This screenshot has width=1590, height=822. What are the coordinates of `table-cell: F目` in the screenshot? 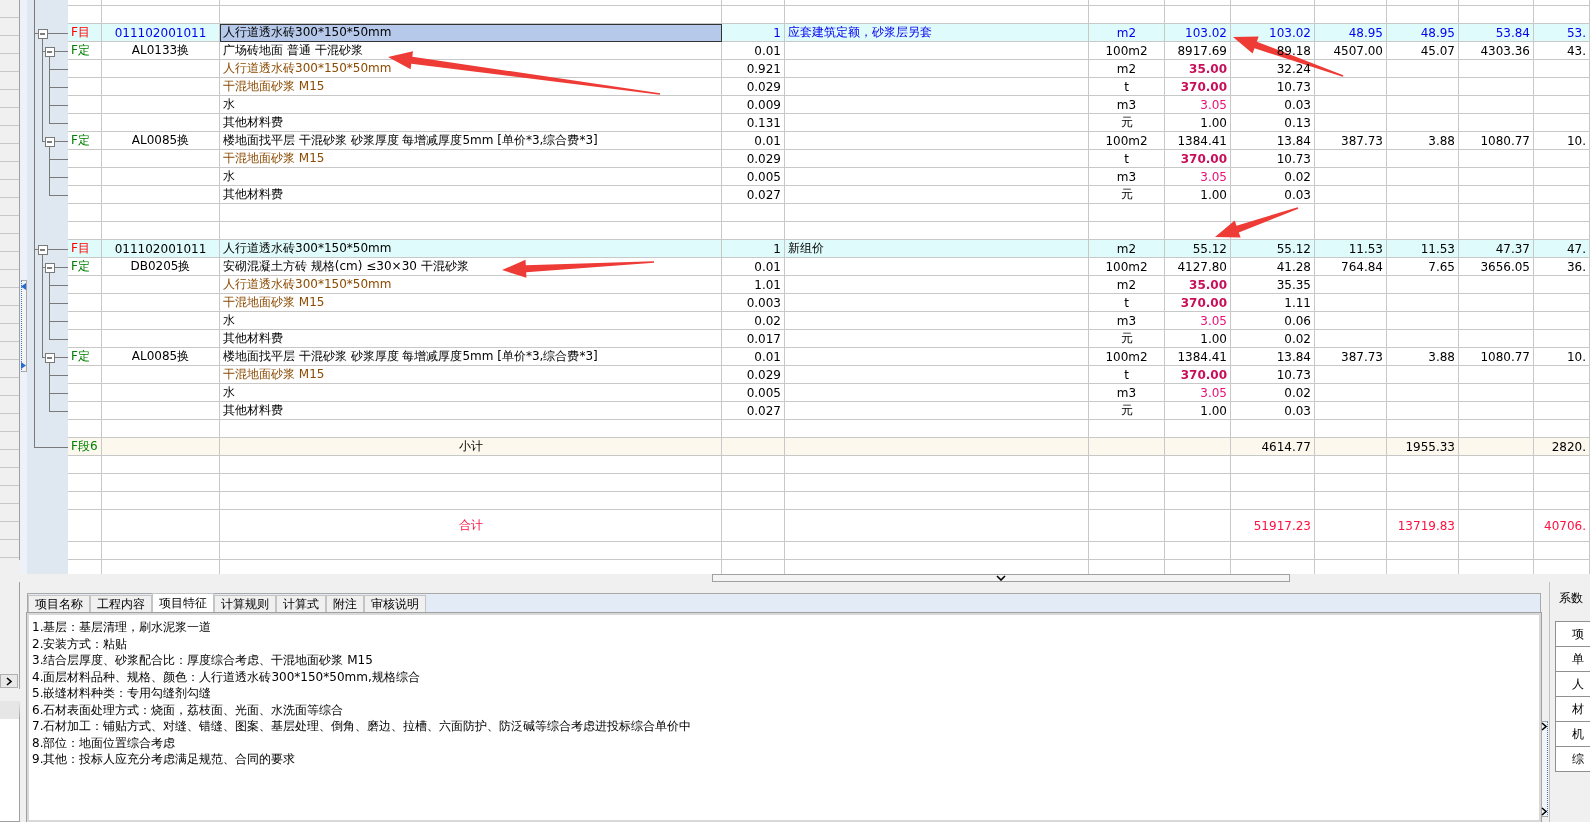 It's located at (85, 249).